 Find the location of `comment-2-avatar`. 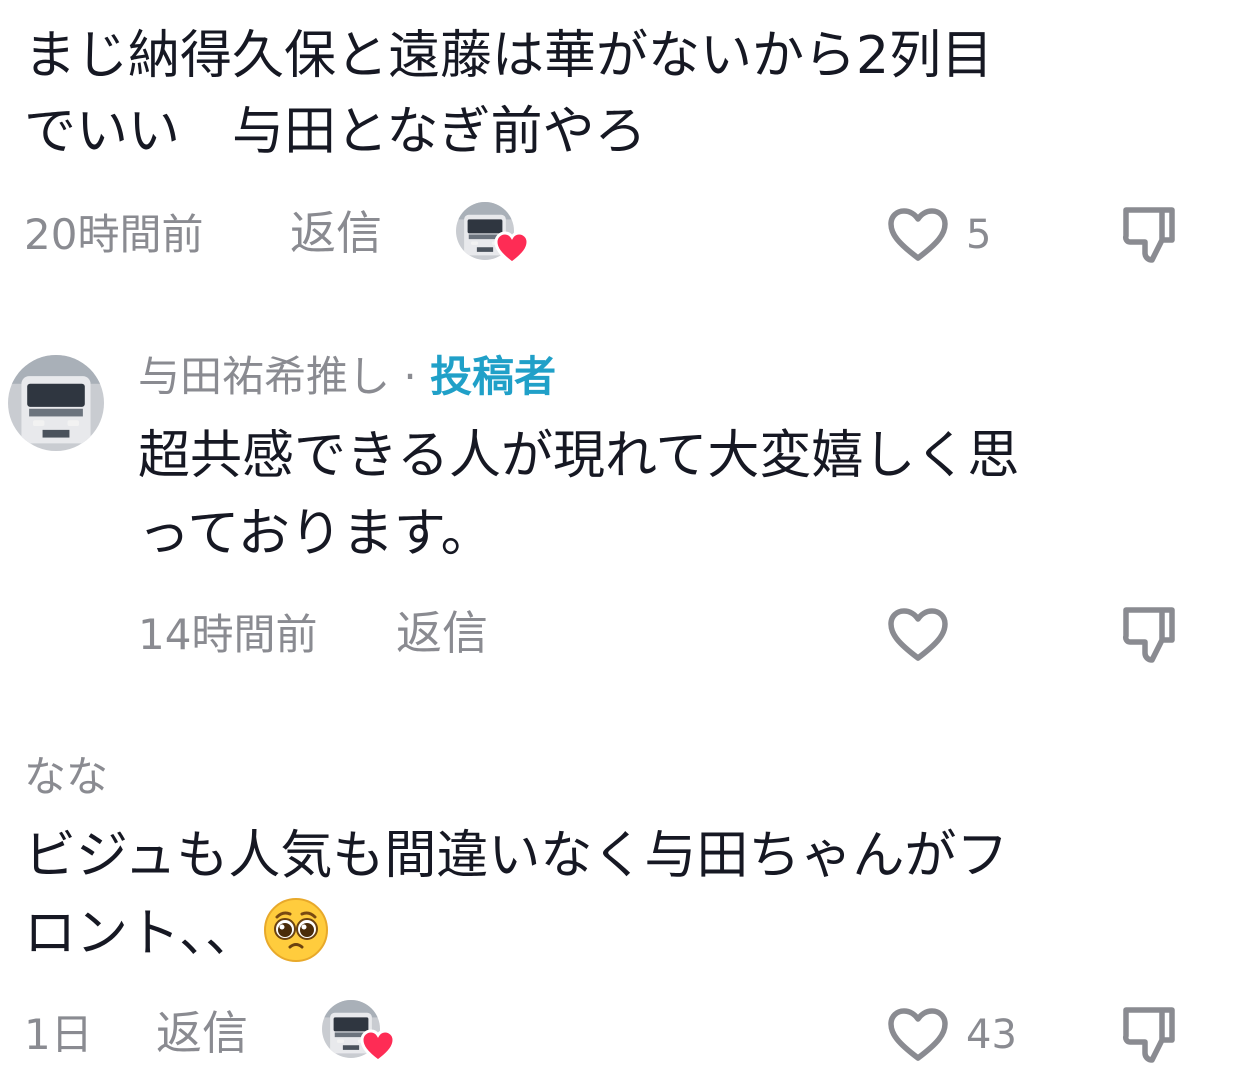

comment-2-avatar is located at coordinates (56, 403).